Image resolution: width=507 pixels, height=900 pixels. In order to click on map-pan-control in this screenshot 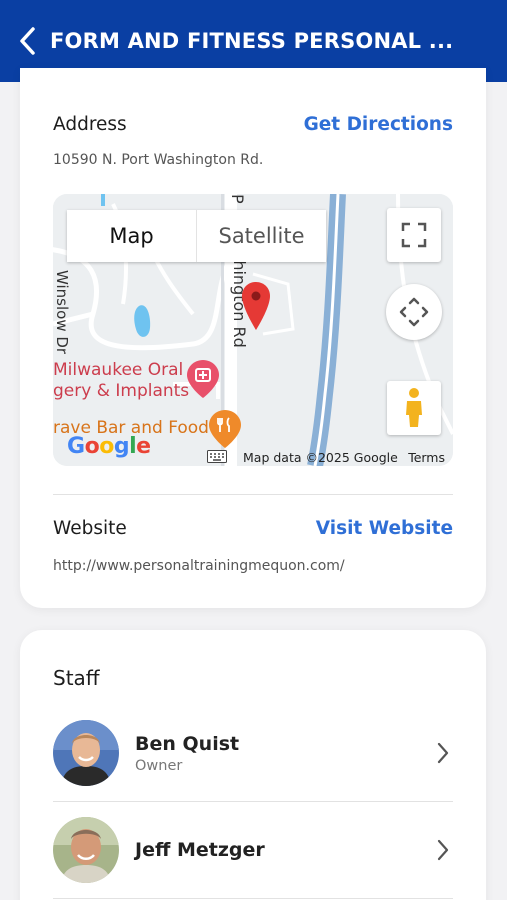, I will do `click(414, 312)`.